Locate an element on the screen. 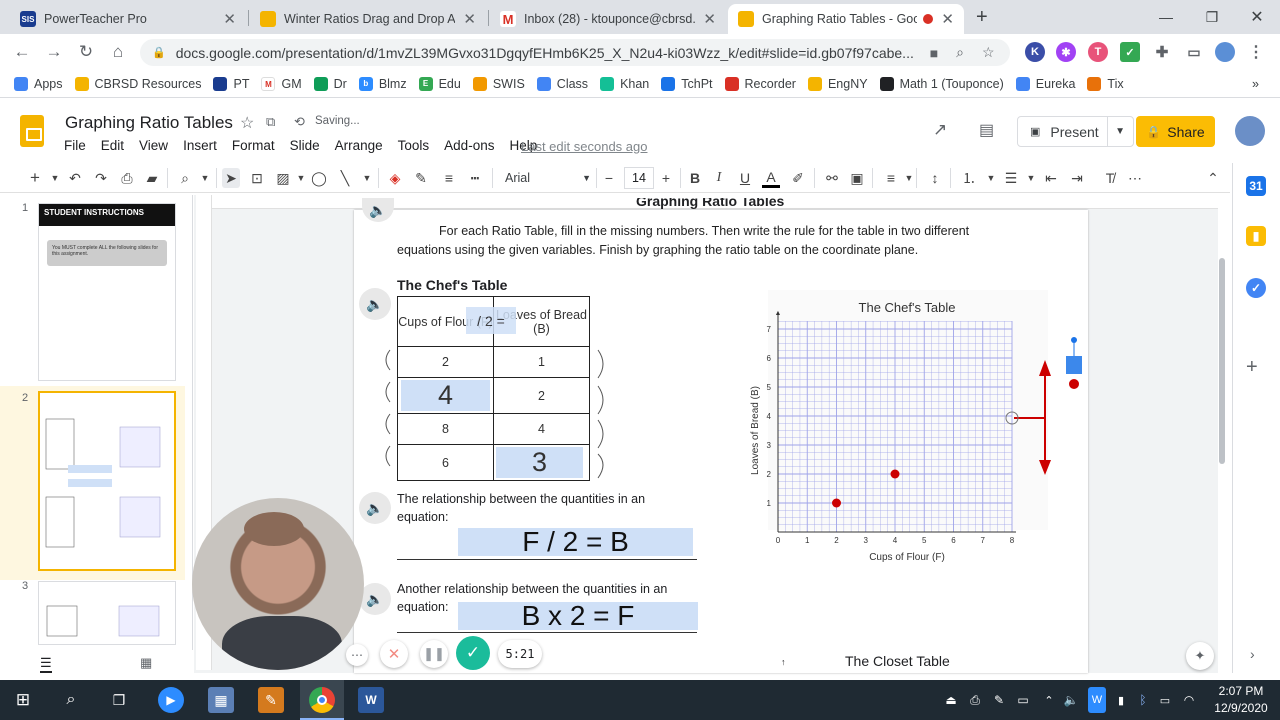 This screenshot has height=720, width=1280. zoom-app-icon: ▶ is located at coordinates (171, 700).